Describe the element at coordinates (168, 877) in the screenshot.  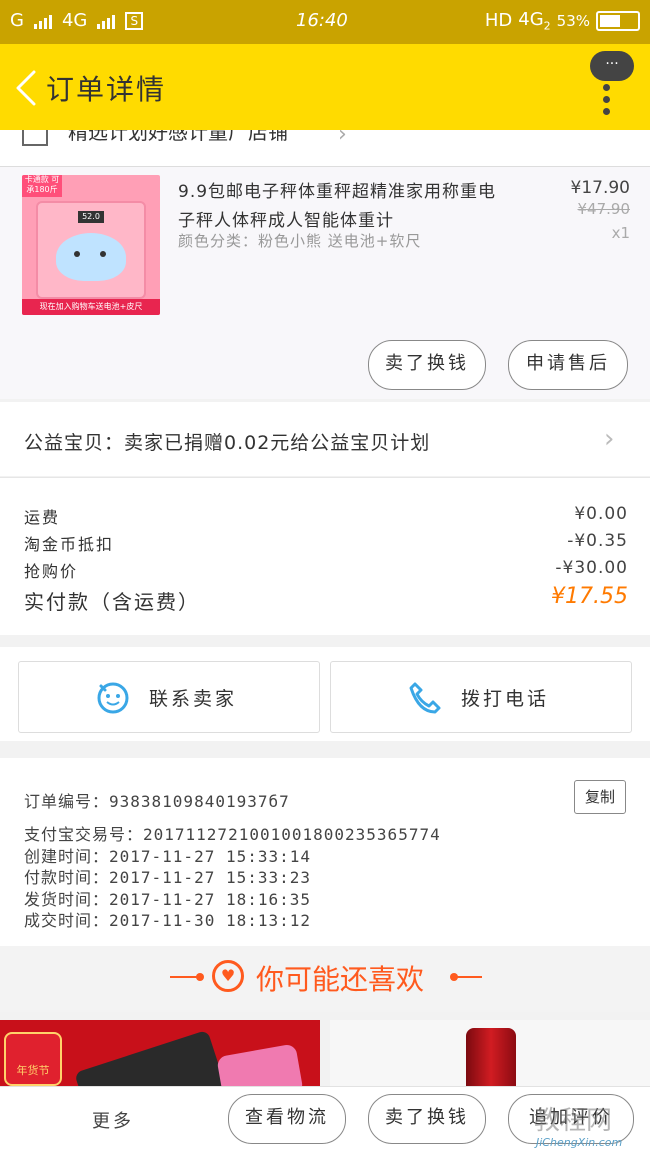
I see `paid-time: 付款时间：2017-11-27 15:33:23` at that location.